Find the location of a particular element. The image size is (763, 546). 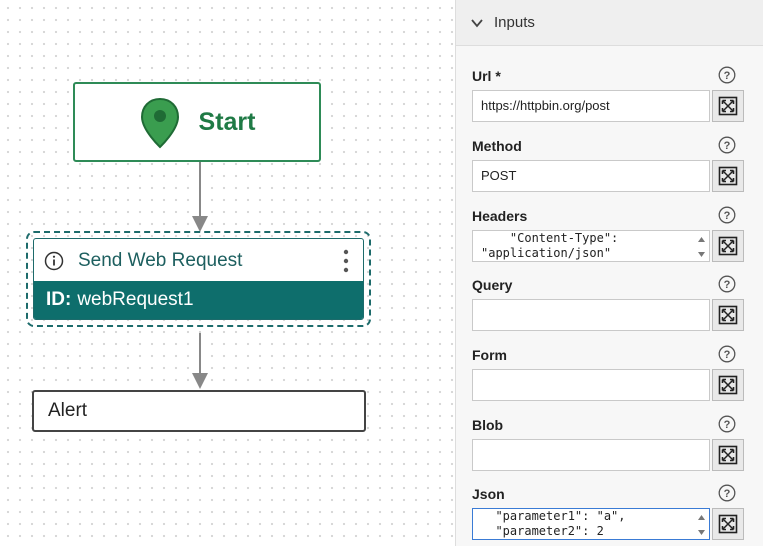

blob-label: Blob is located at coordinates (488, 425).